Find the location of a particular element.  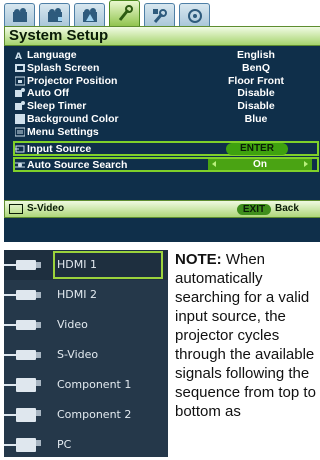

menu-item-language: A Language English is located at coordinates (162, 55).